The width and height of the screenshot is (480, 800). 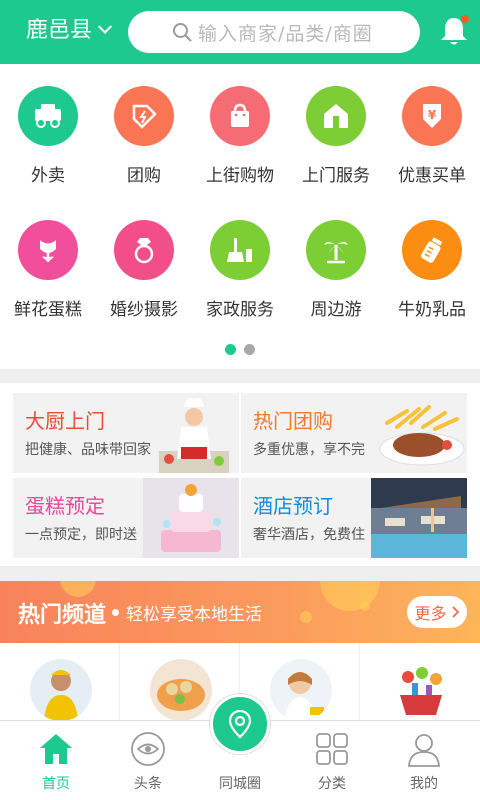 I want to click on coupon-tag-icon, so click(x=144, y=116).